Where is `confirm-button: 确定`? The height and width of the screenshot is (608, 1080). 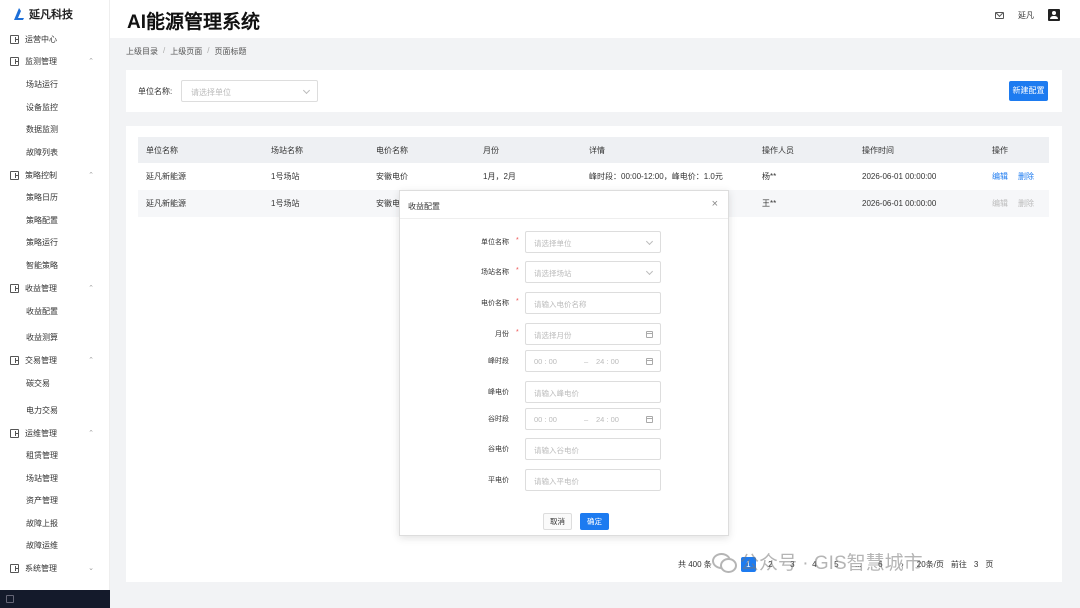
confirm-button: 确定 is located at coordinates (594, 521).